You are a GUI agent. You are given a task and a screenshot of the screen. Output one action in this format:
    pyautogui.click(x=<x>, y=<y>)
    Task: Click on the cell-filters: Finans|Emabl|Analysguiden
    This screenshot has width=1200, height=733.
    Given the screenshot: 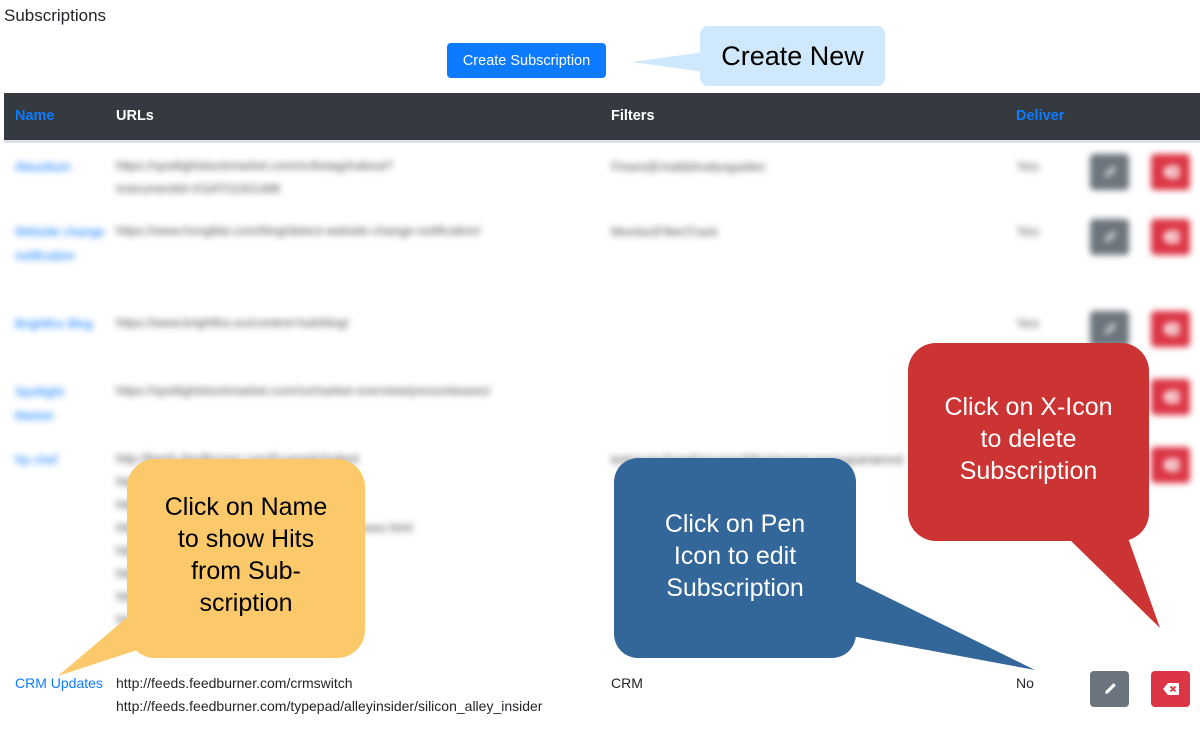 What is the action you would take?
    pyautogui.click(x=802, y=174)
    